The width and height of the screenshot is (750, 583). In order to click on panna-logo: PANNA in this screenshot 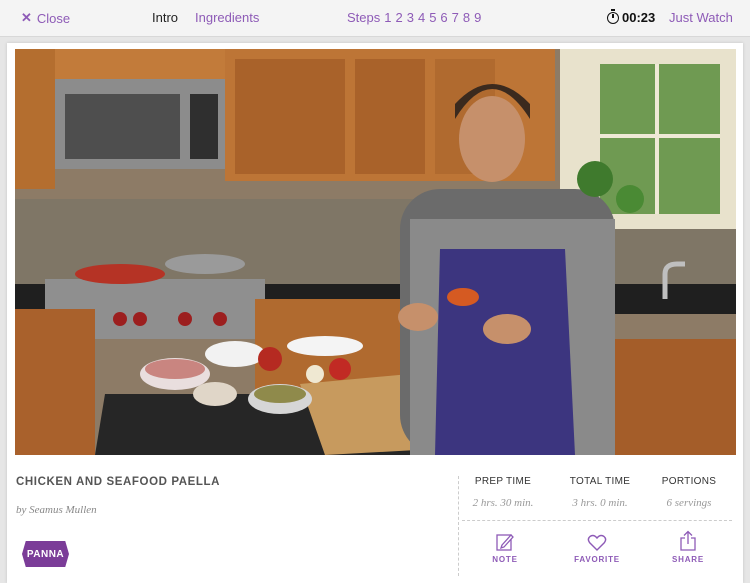, I will do `click(45, 554)`.